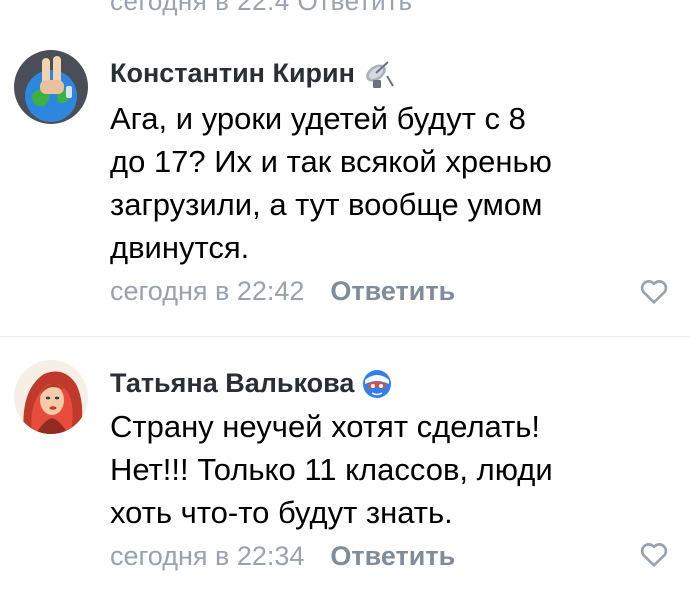 This screenshot has width=690, height=604. I want to click on comment-text-line: Ага, и уроки удетей будут с 8, so click(318, 118).